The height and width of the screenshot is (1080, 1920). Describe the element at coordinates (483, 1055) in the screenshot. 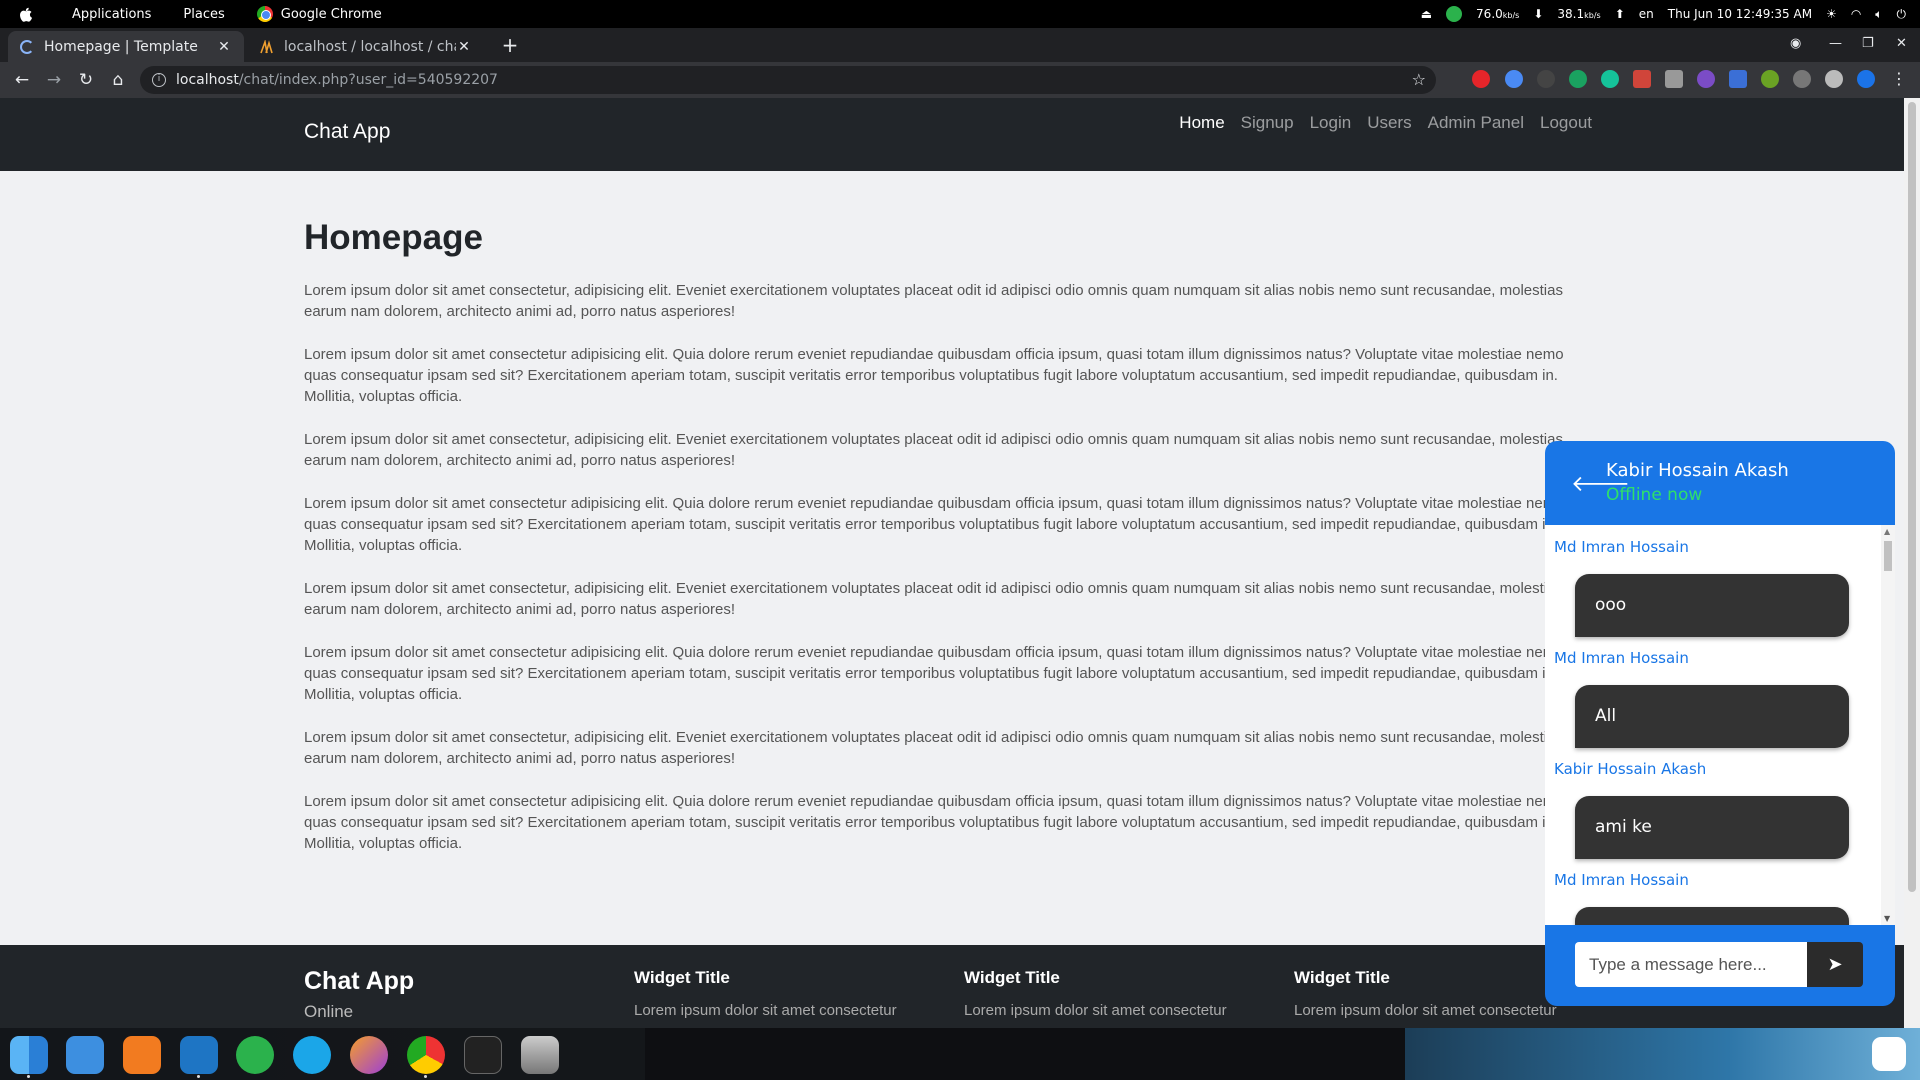

I see `terminal-icon` at that location.